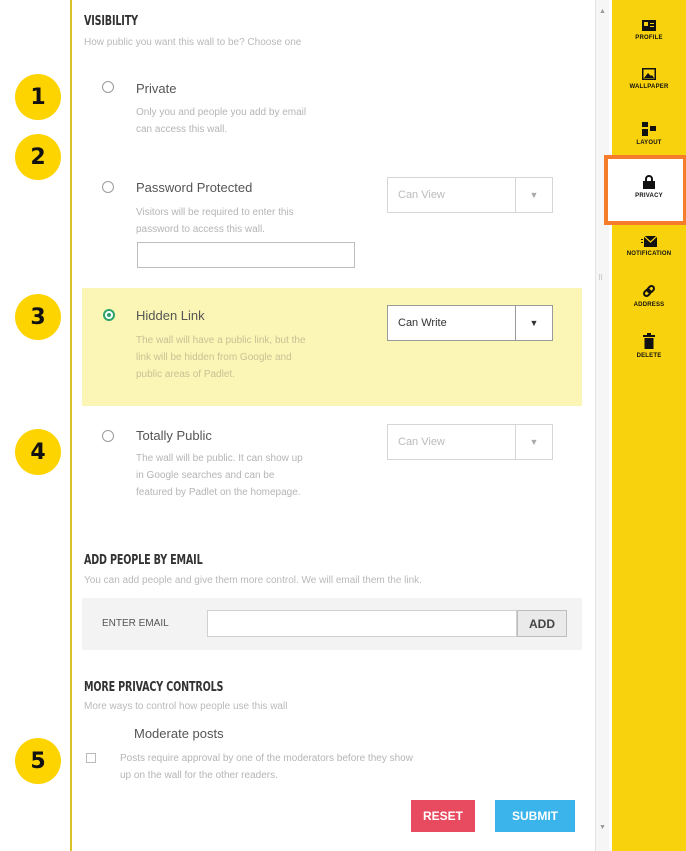 Image resolution: width=686 pixels, height=851 pixels. Describe the element at coordinates (649, 305) in the screenshot. I see `sidebar-item-label: ADDRESS` at that location.